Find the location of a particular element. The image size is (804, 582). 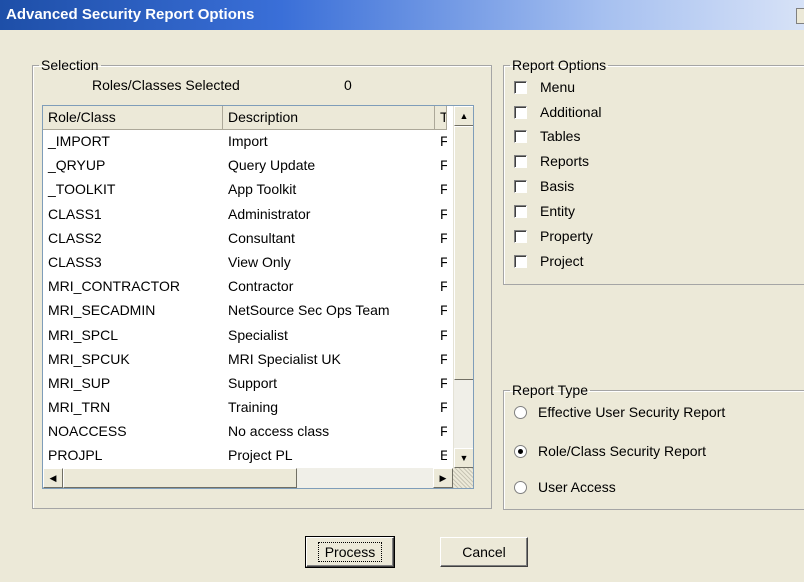

table-row: PROJPL Project PL E is located at coordinates (245, 456).